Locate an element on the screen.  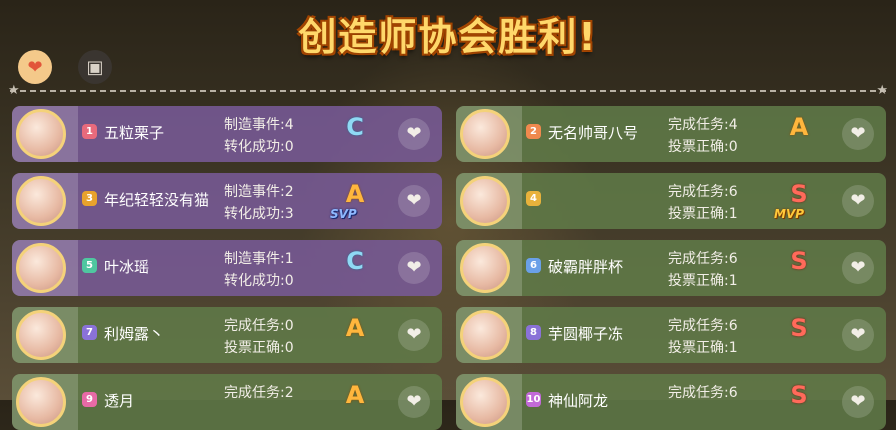
player-row: 6 破霸胖胖杯 完成任务:6 投票正确:1 S ❤ is located at coordinates (671, 268).